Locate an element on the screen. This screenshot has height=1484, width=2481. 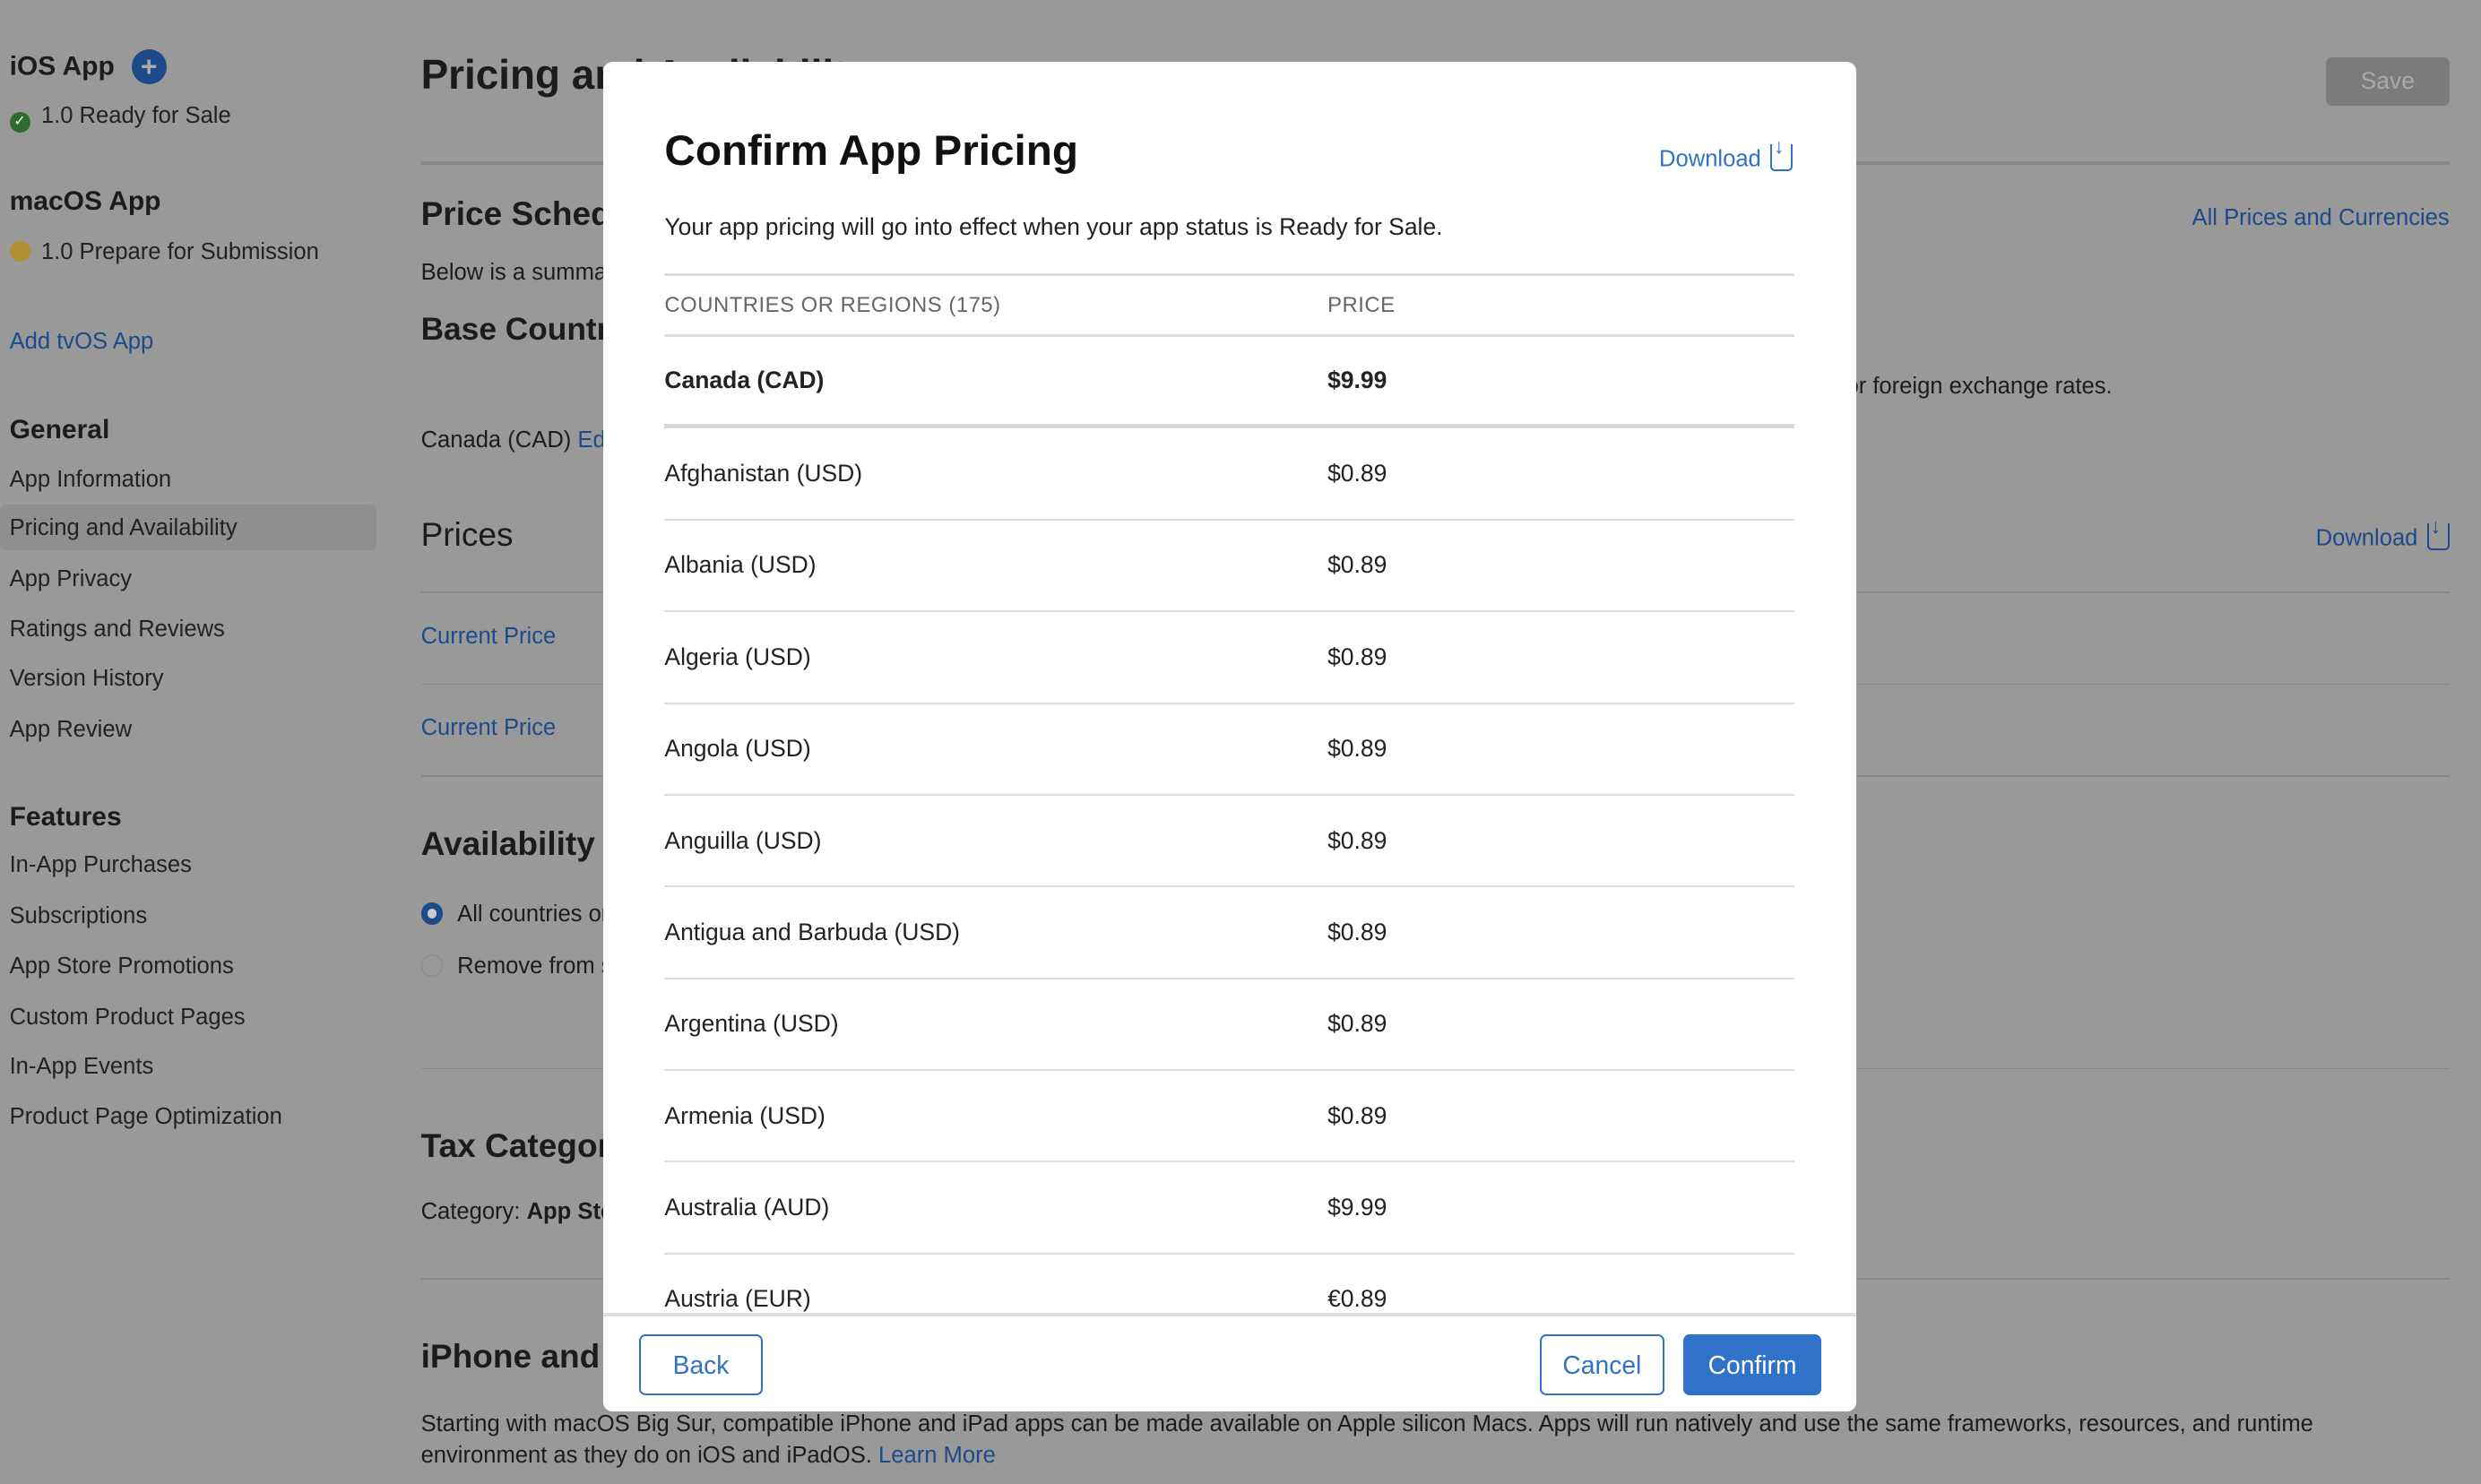
country-cell: Anguilla (USD) is located at coordinates (743, 840).